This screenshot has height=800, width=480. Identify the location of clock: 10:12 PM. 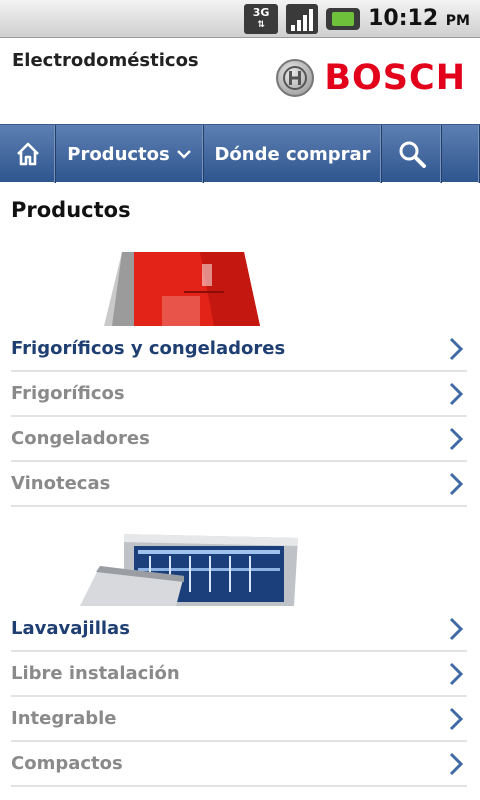
(419, 18).